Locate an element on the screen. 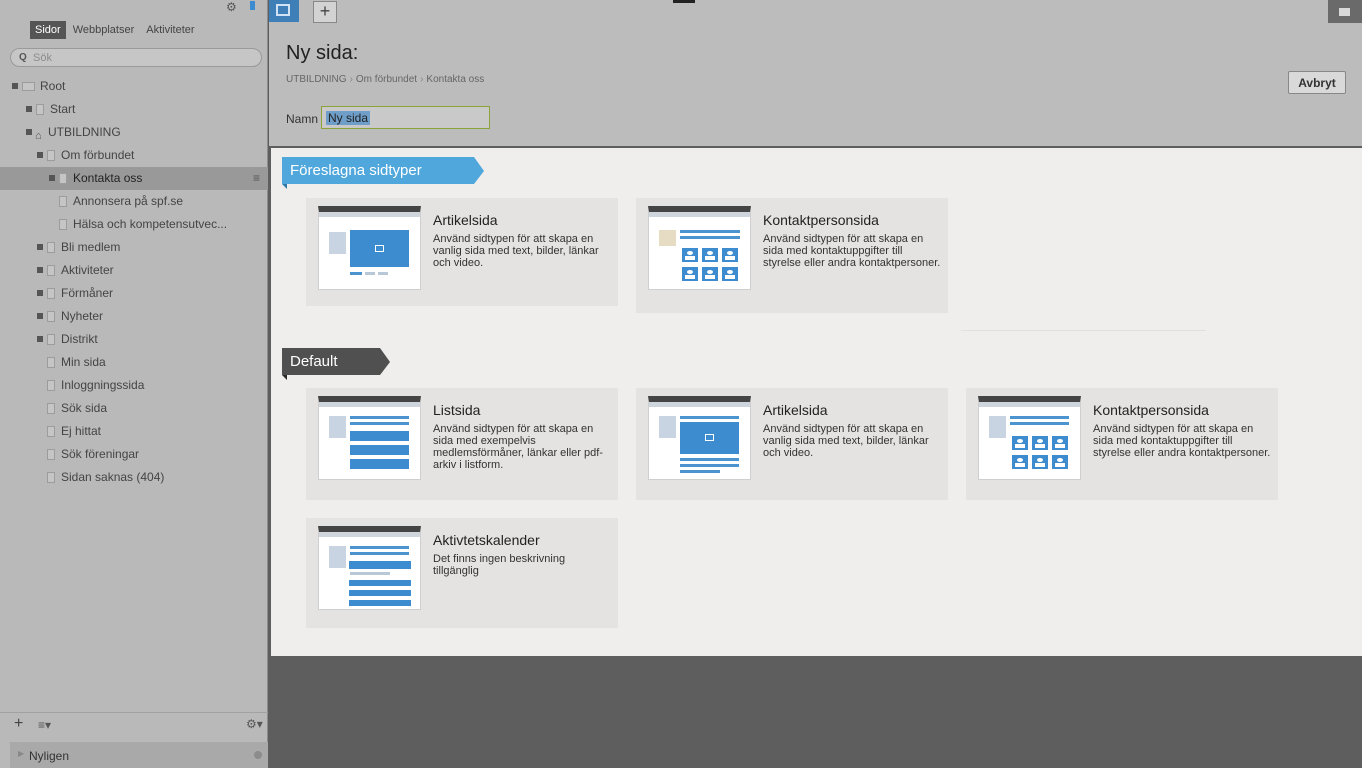  tree-node-inloggningssida: Inloggningssida is located at coordinates (134, 385).